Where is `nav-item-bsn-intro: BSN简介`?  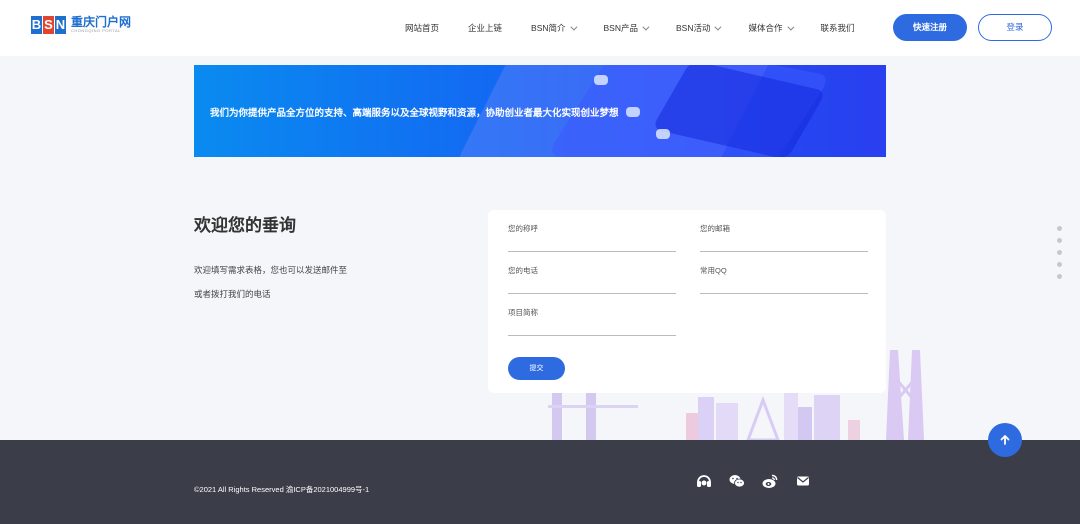
nav-item-bsn-intro: BSN简介 is located at coordinates (554, 28).